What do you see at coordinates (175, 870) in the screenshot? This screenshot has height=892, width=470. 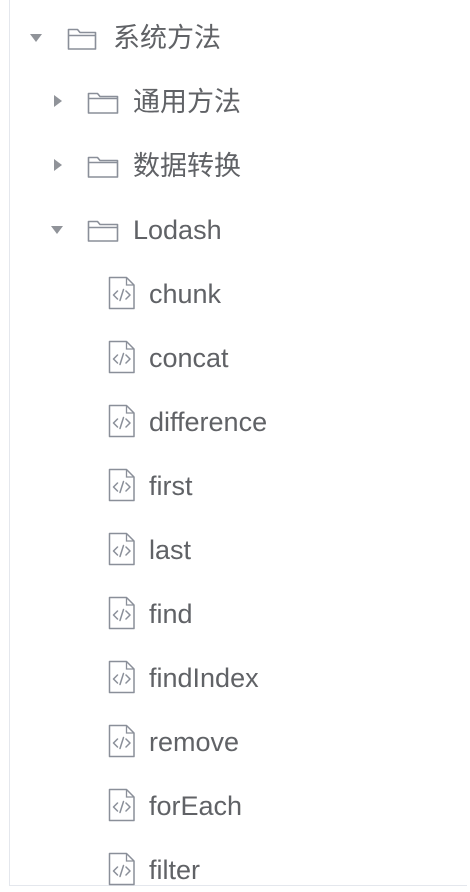 I see `tree-leaf-label: filter` at bounding box center [175, 870].